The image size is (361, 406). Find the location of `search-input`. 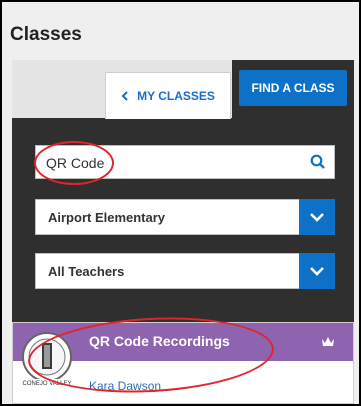

search-input is located at coordinates (171, 163).